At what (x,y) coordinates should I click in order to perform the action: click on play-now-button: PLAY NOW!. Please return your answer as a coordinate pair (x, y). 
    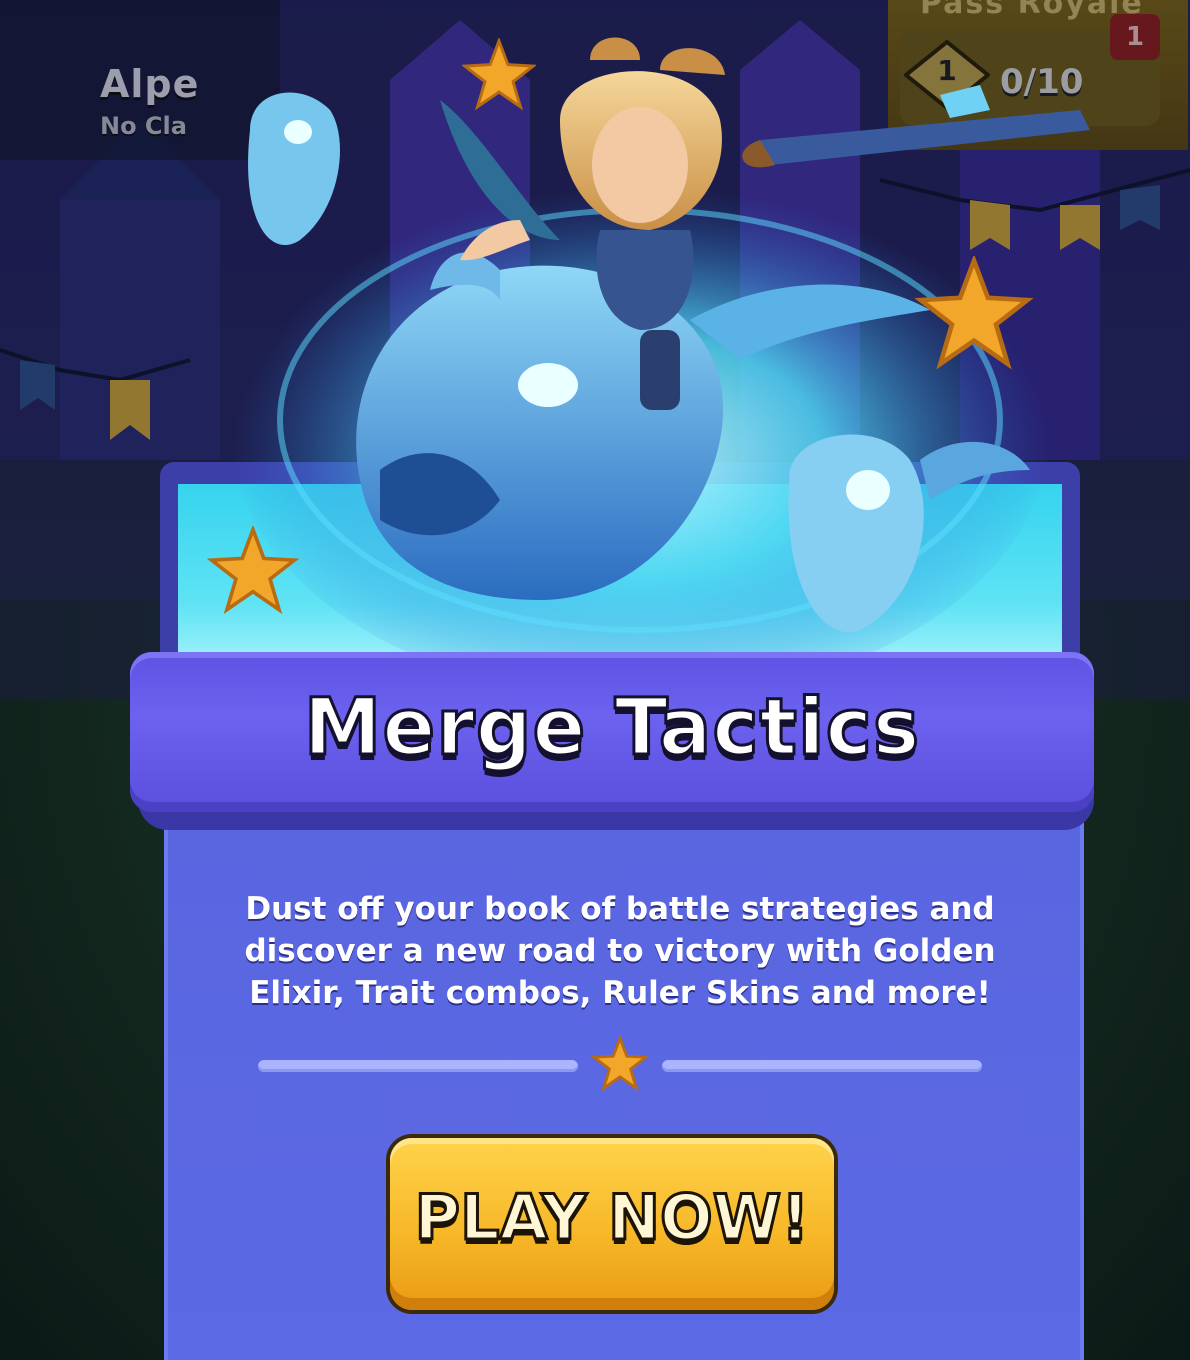
    Looking at the image, I should click on (612, 1224).